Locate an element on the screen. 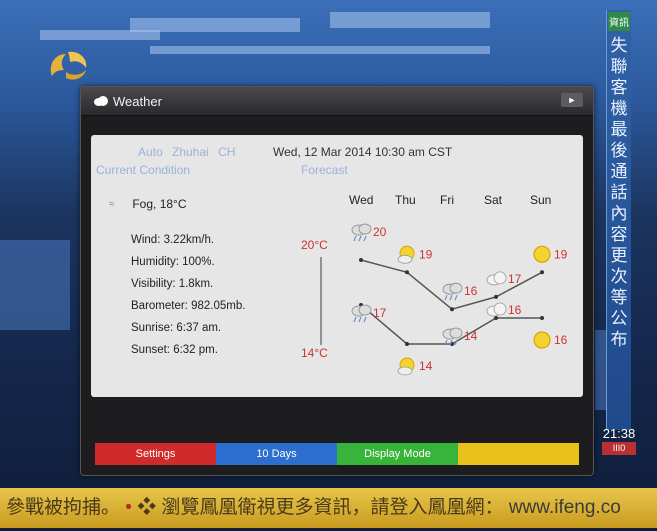 The height and width of the screenshot is (531, 657). high-temp-wed: 20 is located at coordinates (380, 232).